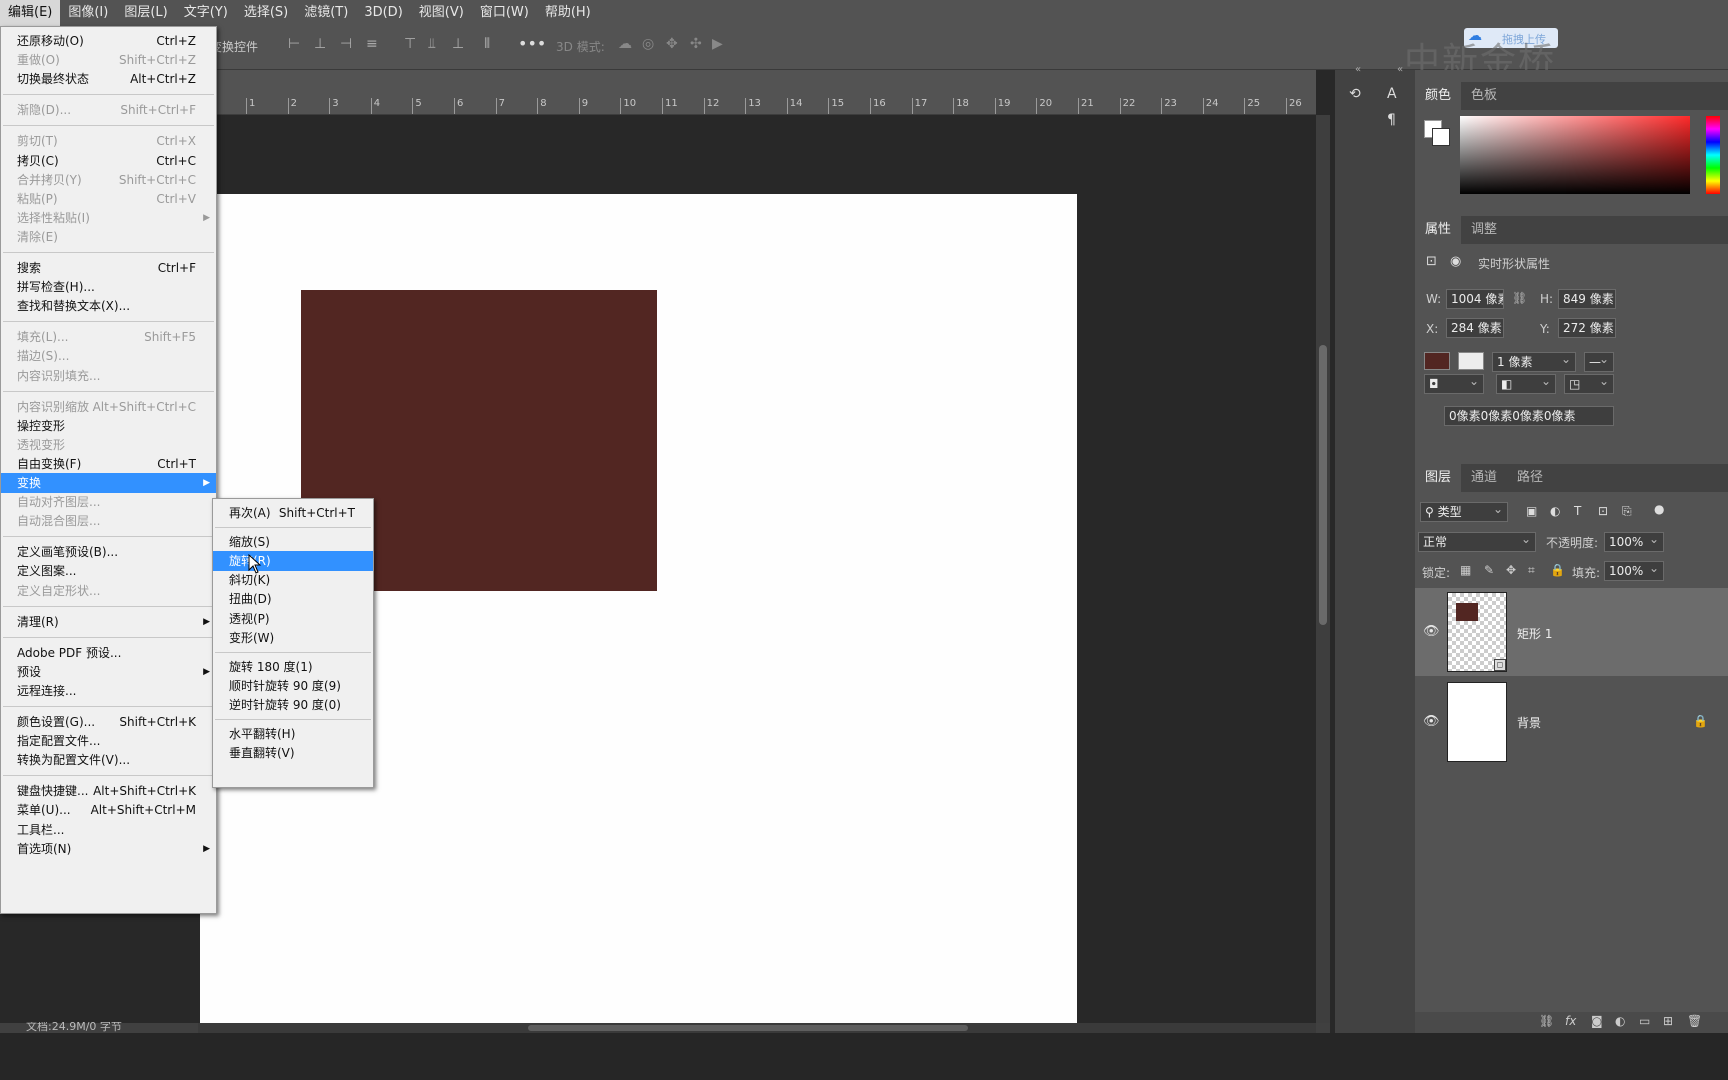  Describe the element at coordinates (1694, 1021) in the screenshot. I see `delete-layer-icon: 🗑` at that location.